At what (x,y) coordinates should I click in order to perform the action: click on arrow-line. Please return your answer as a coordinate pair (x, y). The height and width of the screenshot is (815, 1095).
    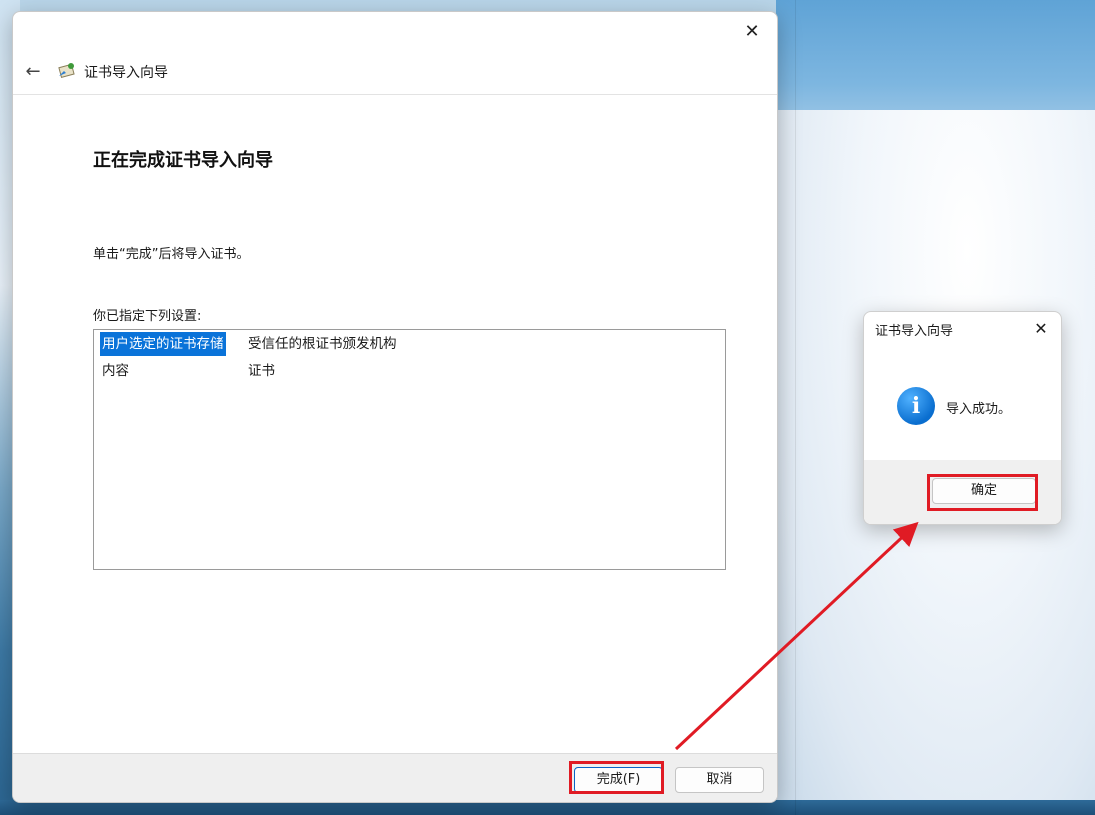
    Looking at the image, I should click on (796, 636).